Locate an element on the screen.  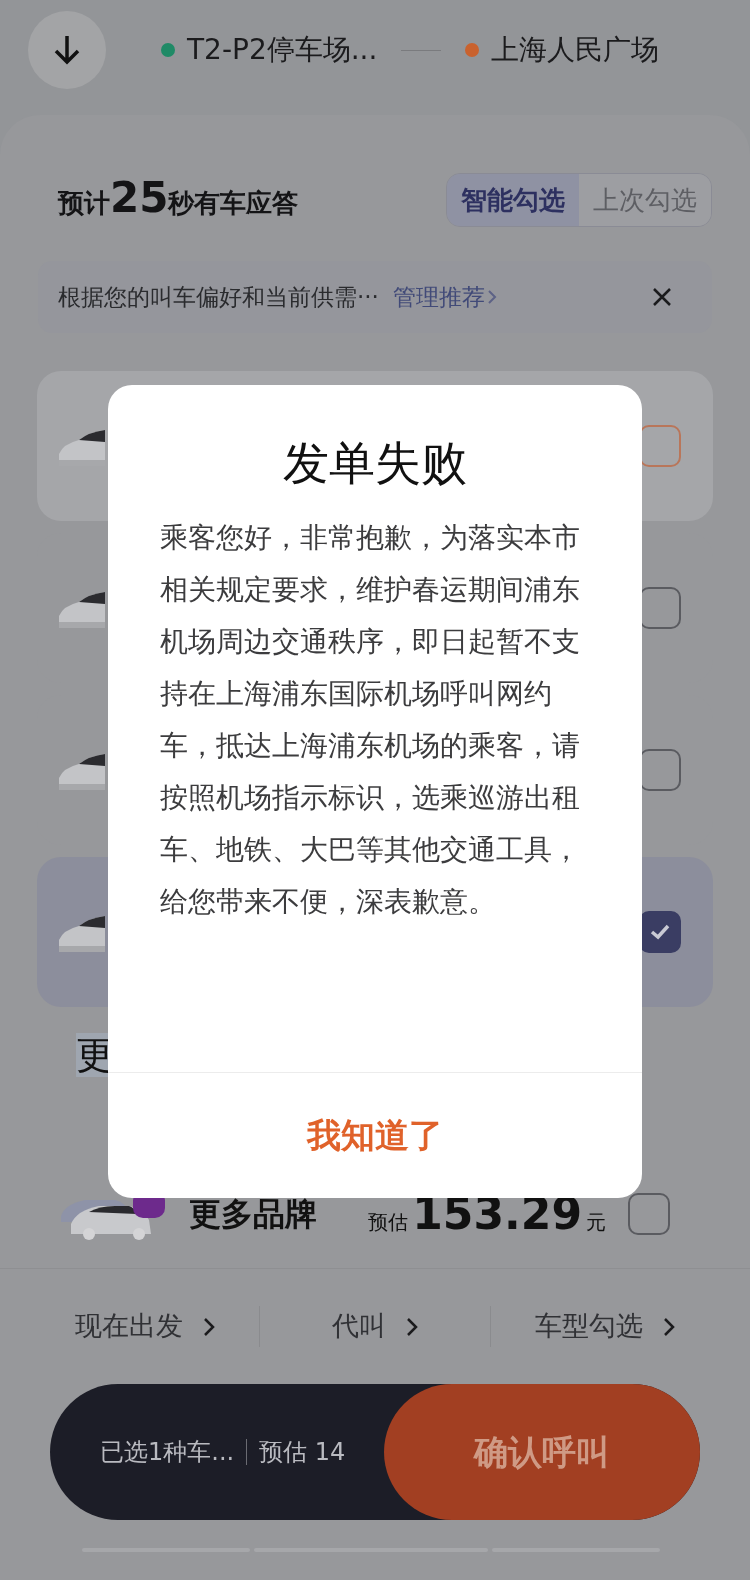
tab: 智能勾选 is located at coordinates (513, 200).